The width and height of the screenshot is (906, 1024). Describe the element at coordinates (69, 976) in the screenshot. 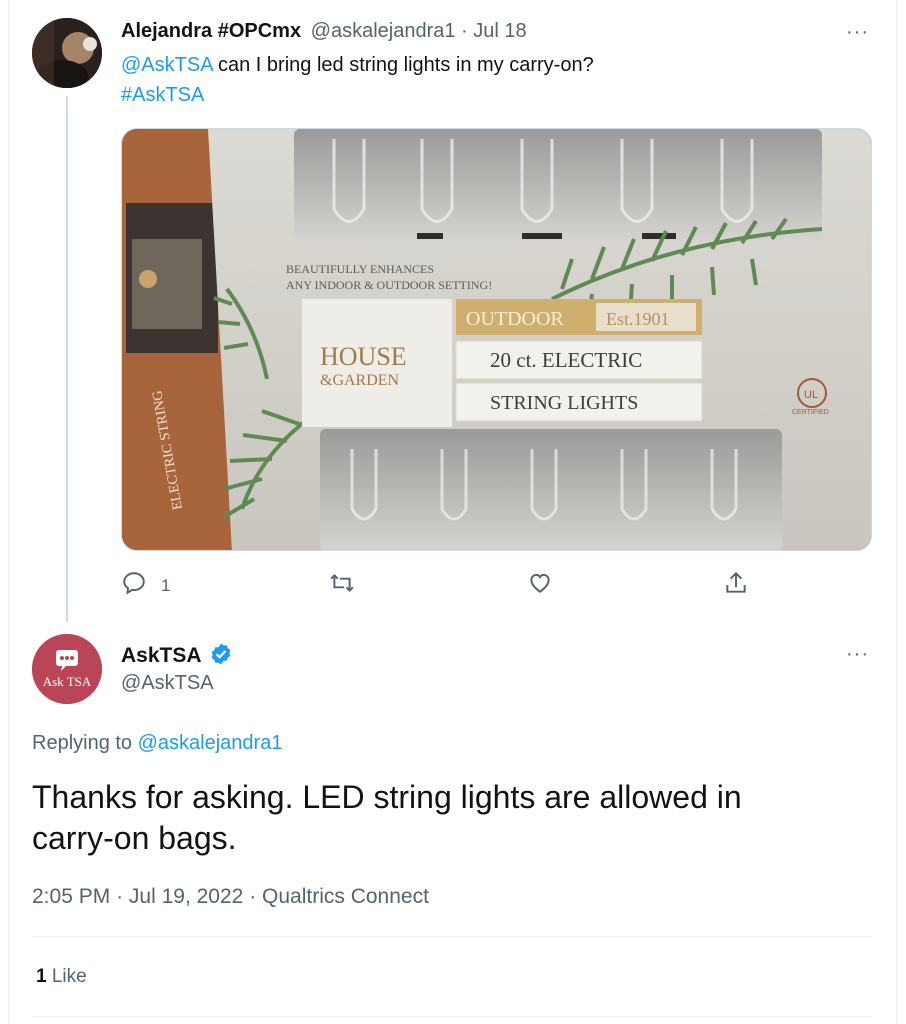

I see `likes-label: Like` at that location.